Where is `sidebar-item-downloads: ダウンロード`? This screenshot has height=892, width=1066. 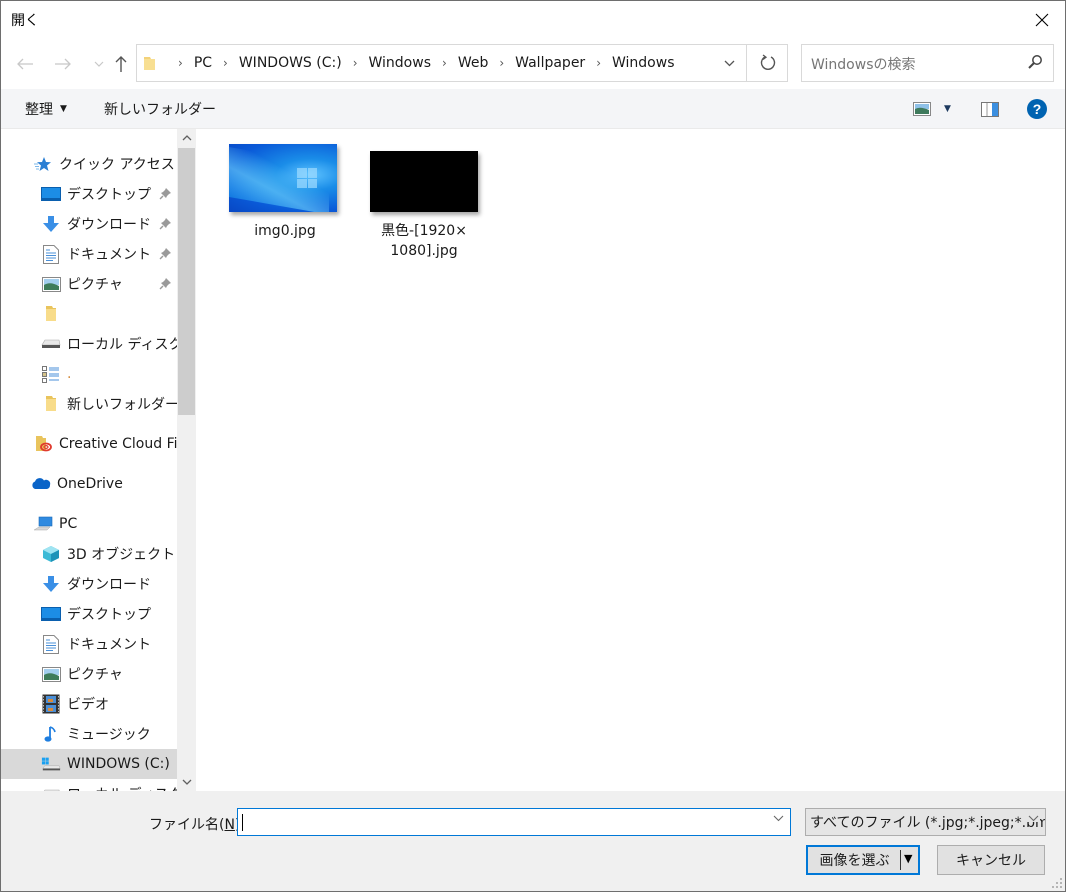
sidebar-item-downloads: ダウンロード is located at coordinates (89, 224).